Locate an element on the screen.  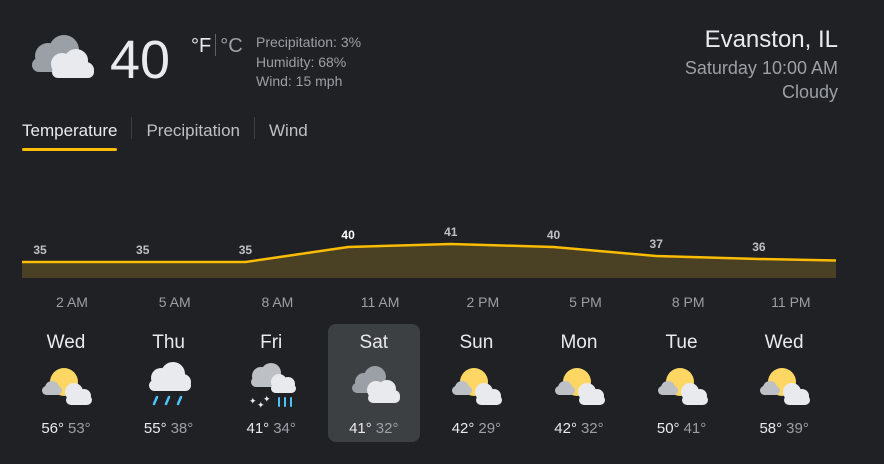
low-temp: 29° is located at coordinates (490, 428).